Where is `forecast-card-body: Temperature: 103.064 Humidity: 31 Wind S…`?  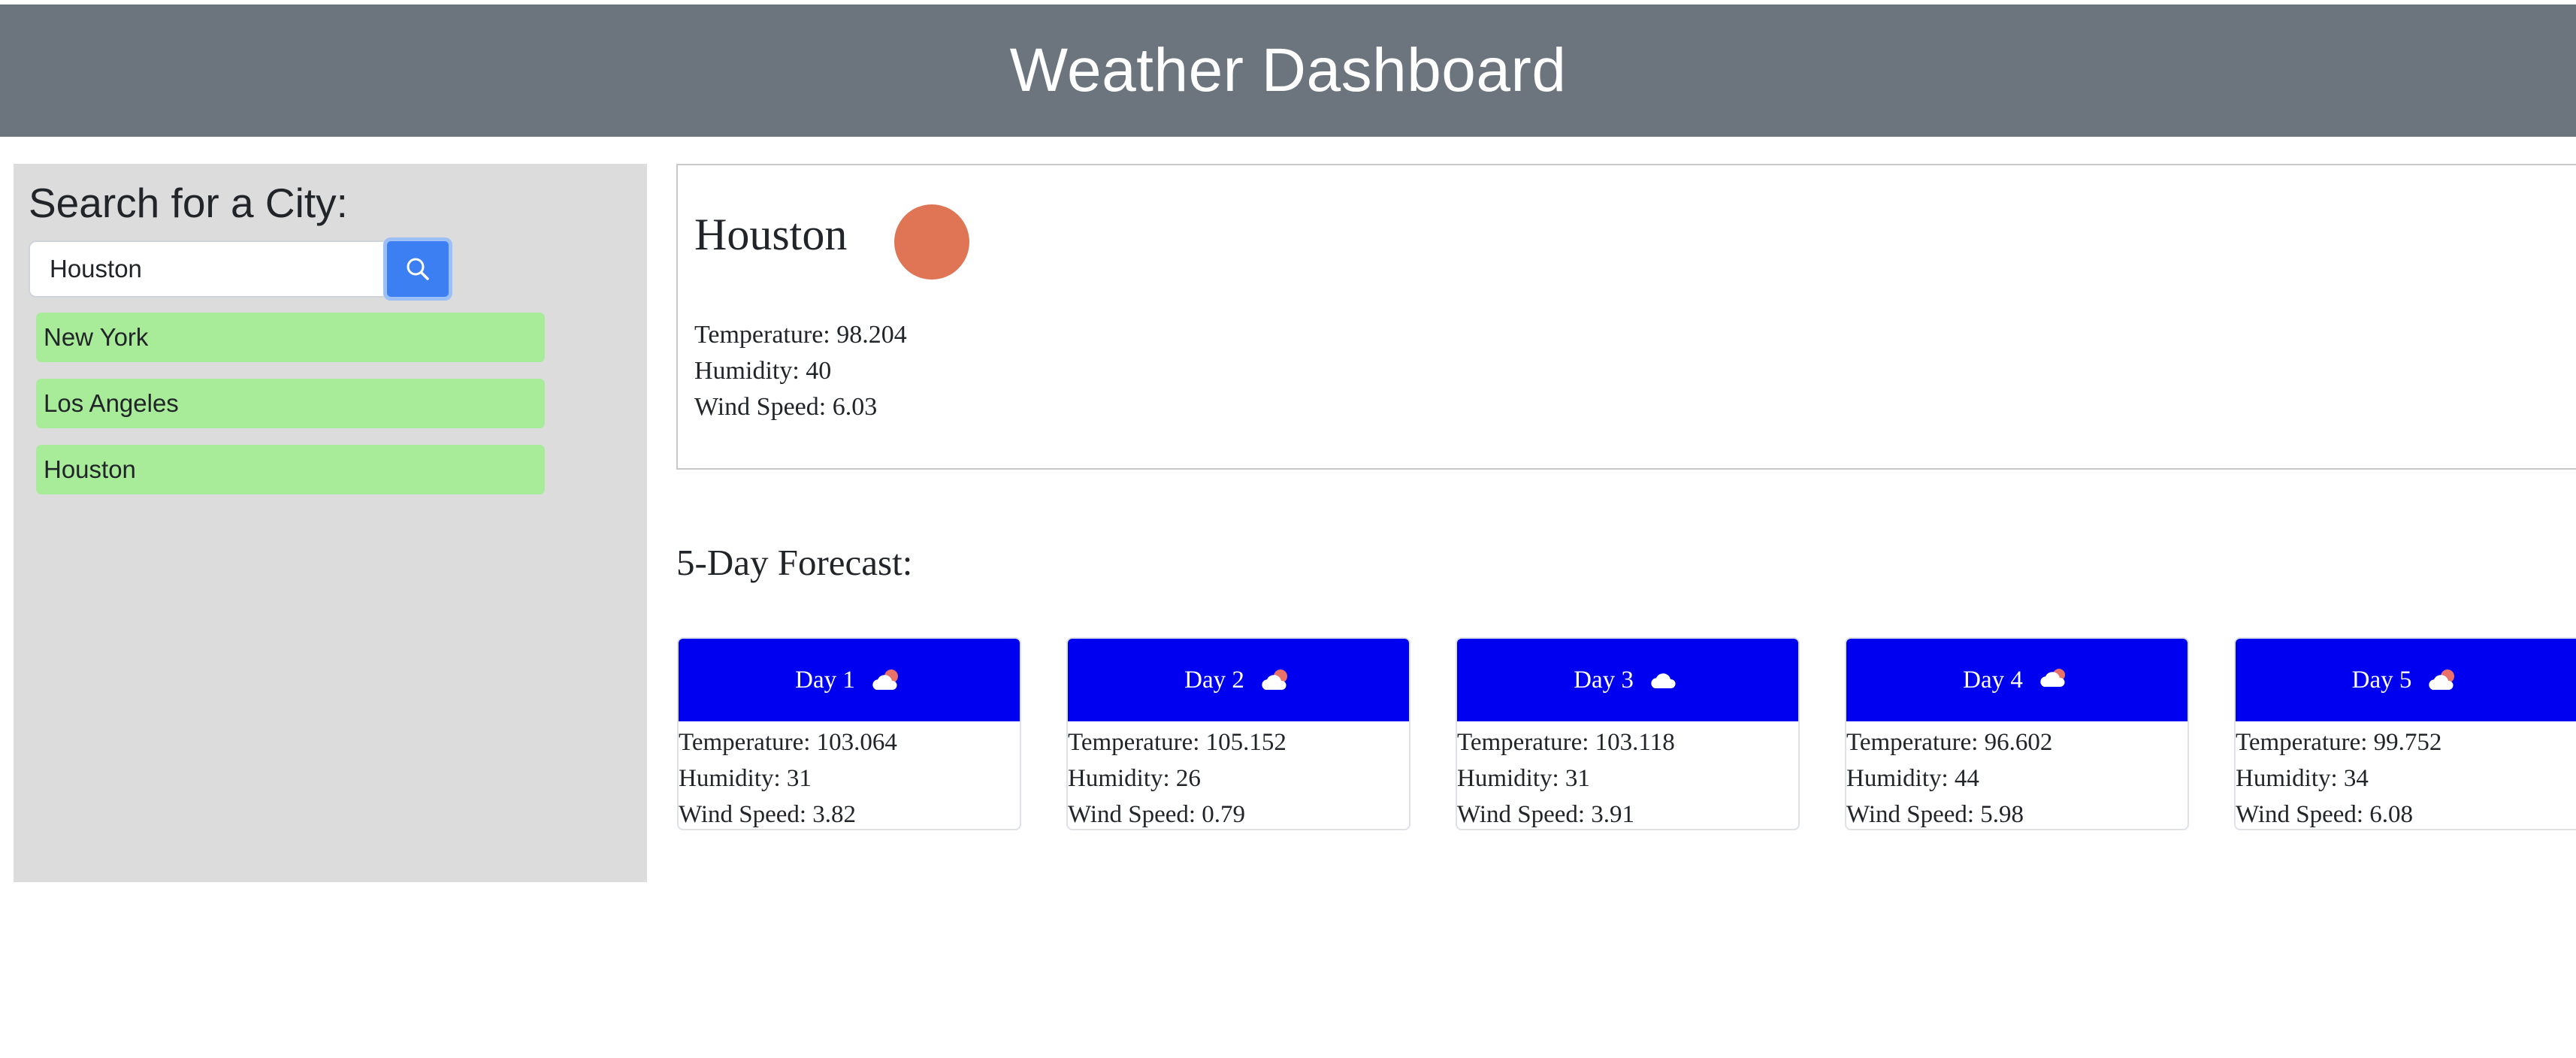
forecast-card-body: Temperature: 103.064 Humidity: 31 Wind S… is located at coordinates (850, 775).